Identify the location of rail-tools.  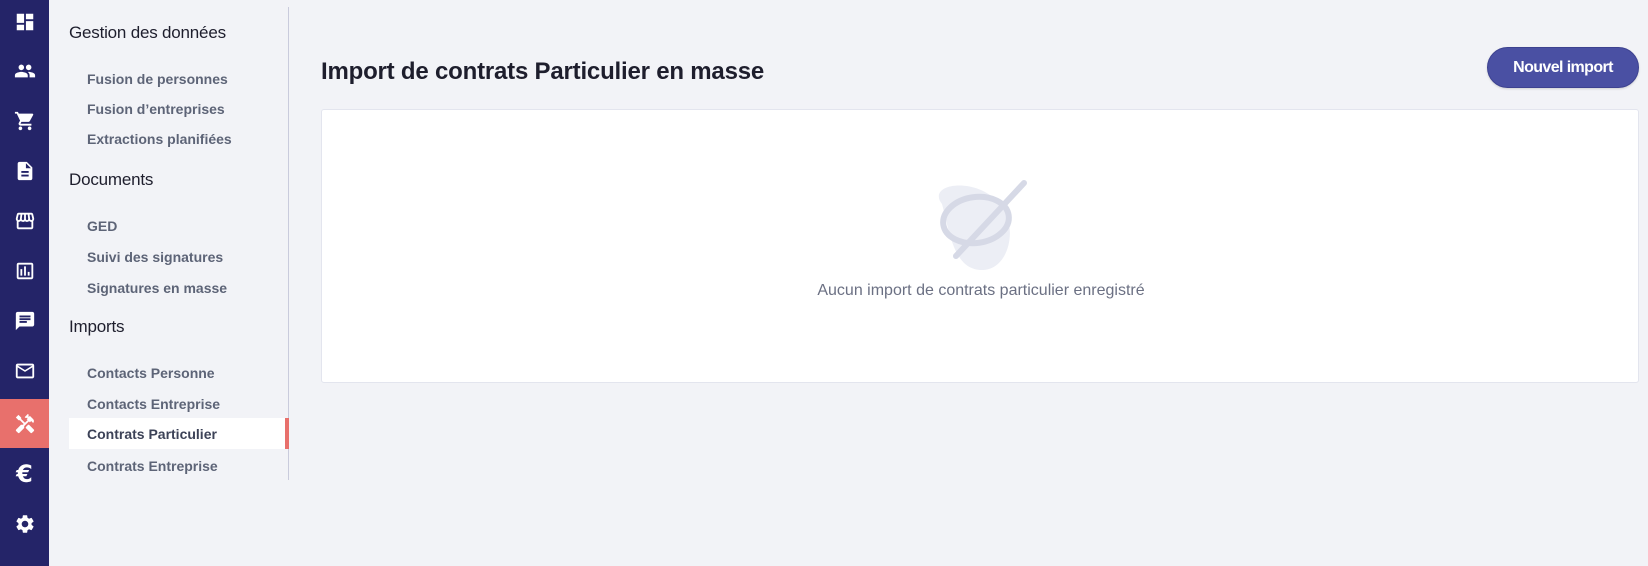
(24, 423).